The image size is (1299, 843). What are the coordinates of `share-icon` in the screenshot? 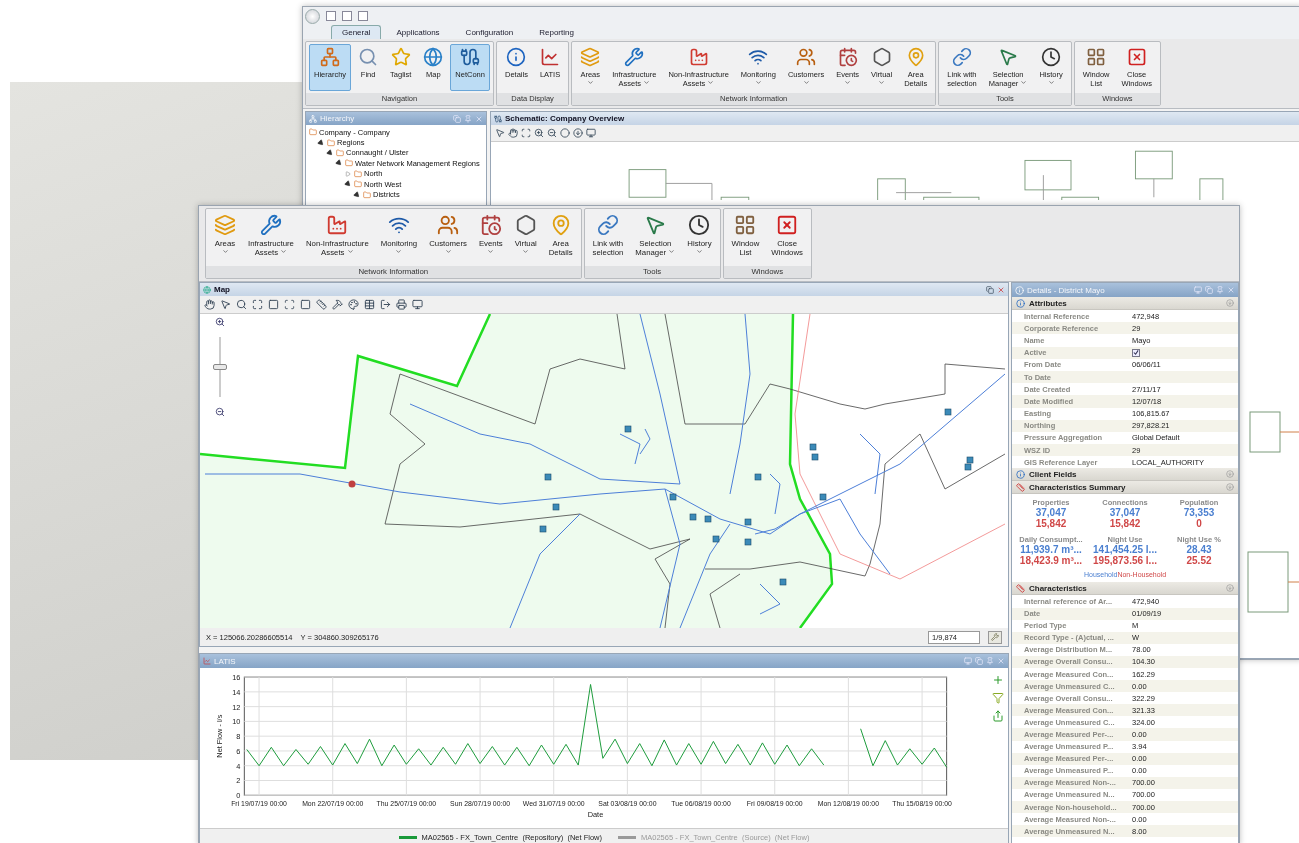 It's located at (998, 716).